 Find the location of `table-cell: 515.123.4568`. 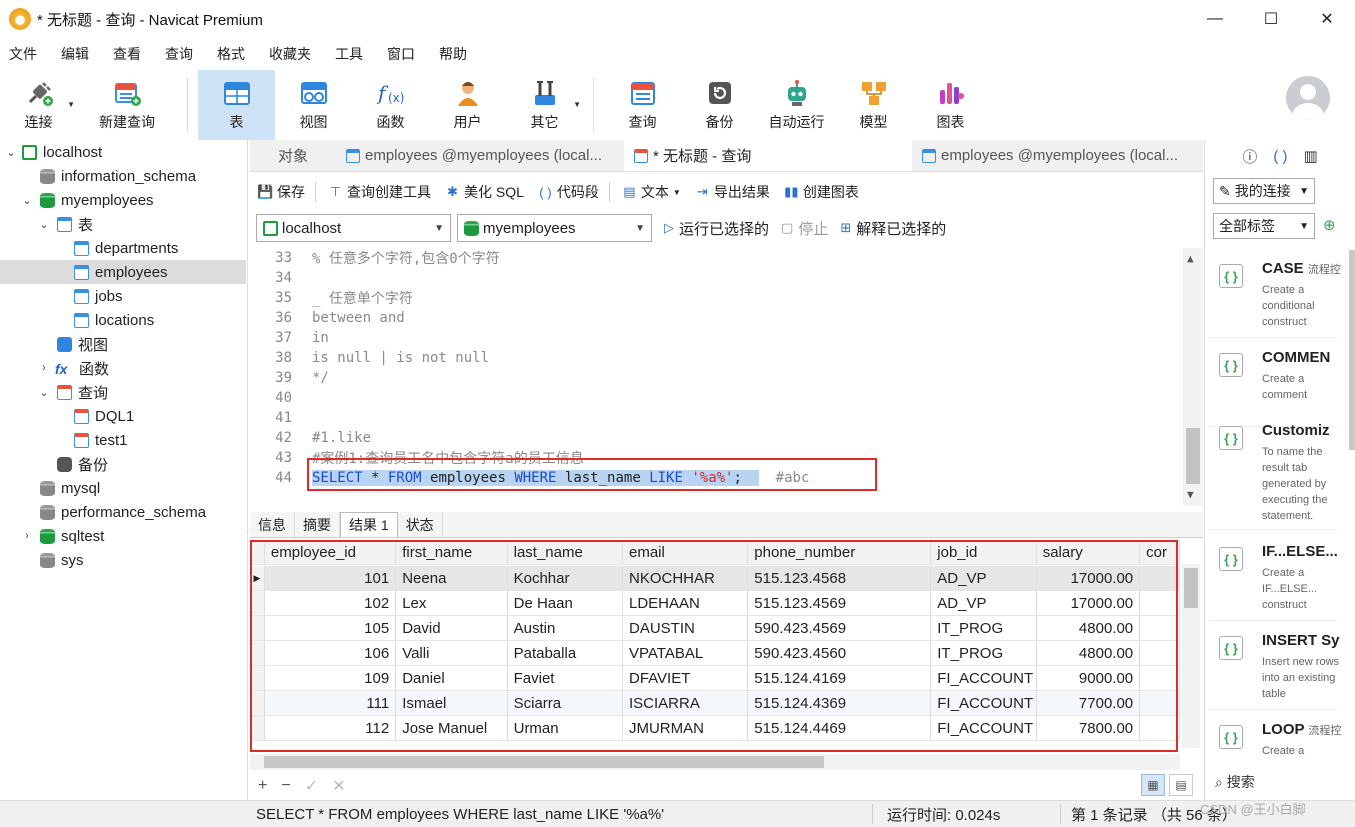

table-cell: 515.123.4568 is located at coordinates (840, 578).